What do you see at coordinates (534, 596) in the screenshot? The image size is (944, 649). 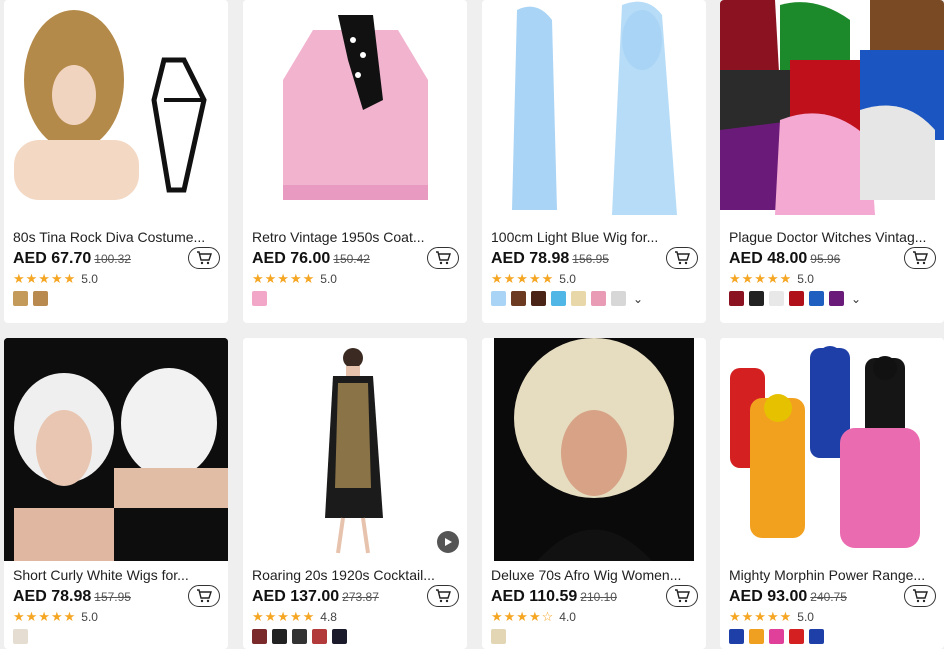 I see `sale-price: AED 110.59` at bounding box center [534, 596].